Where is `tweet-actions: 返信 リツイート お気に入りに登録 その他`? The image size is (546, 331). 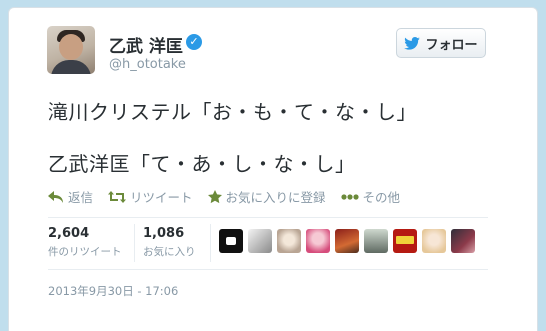 tweet-actions: 返信 リツイート お気に入りに登録 その他 is located at coordinates (224, 196).